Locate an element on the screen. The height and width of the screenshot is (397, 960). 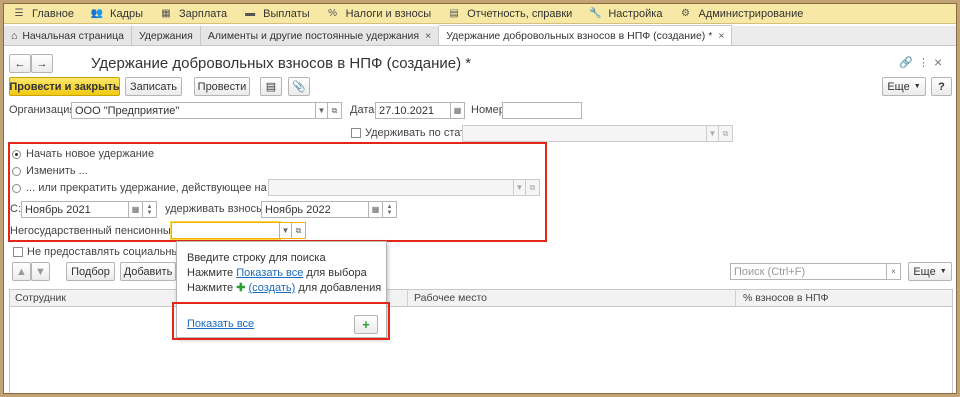
popup-line-show: Нажмите Показать все для выбора is located at coordinates (277, 273).